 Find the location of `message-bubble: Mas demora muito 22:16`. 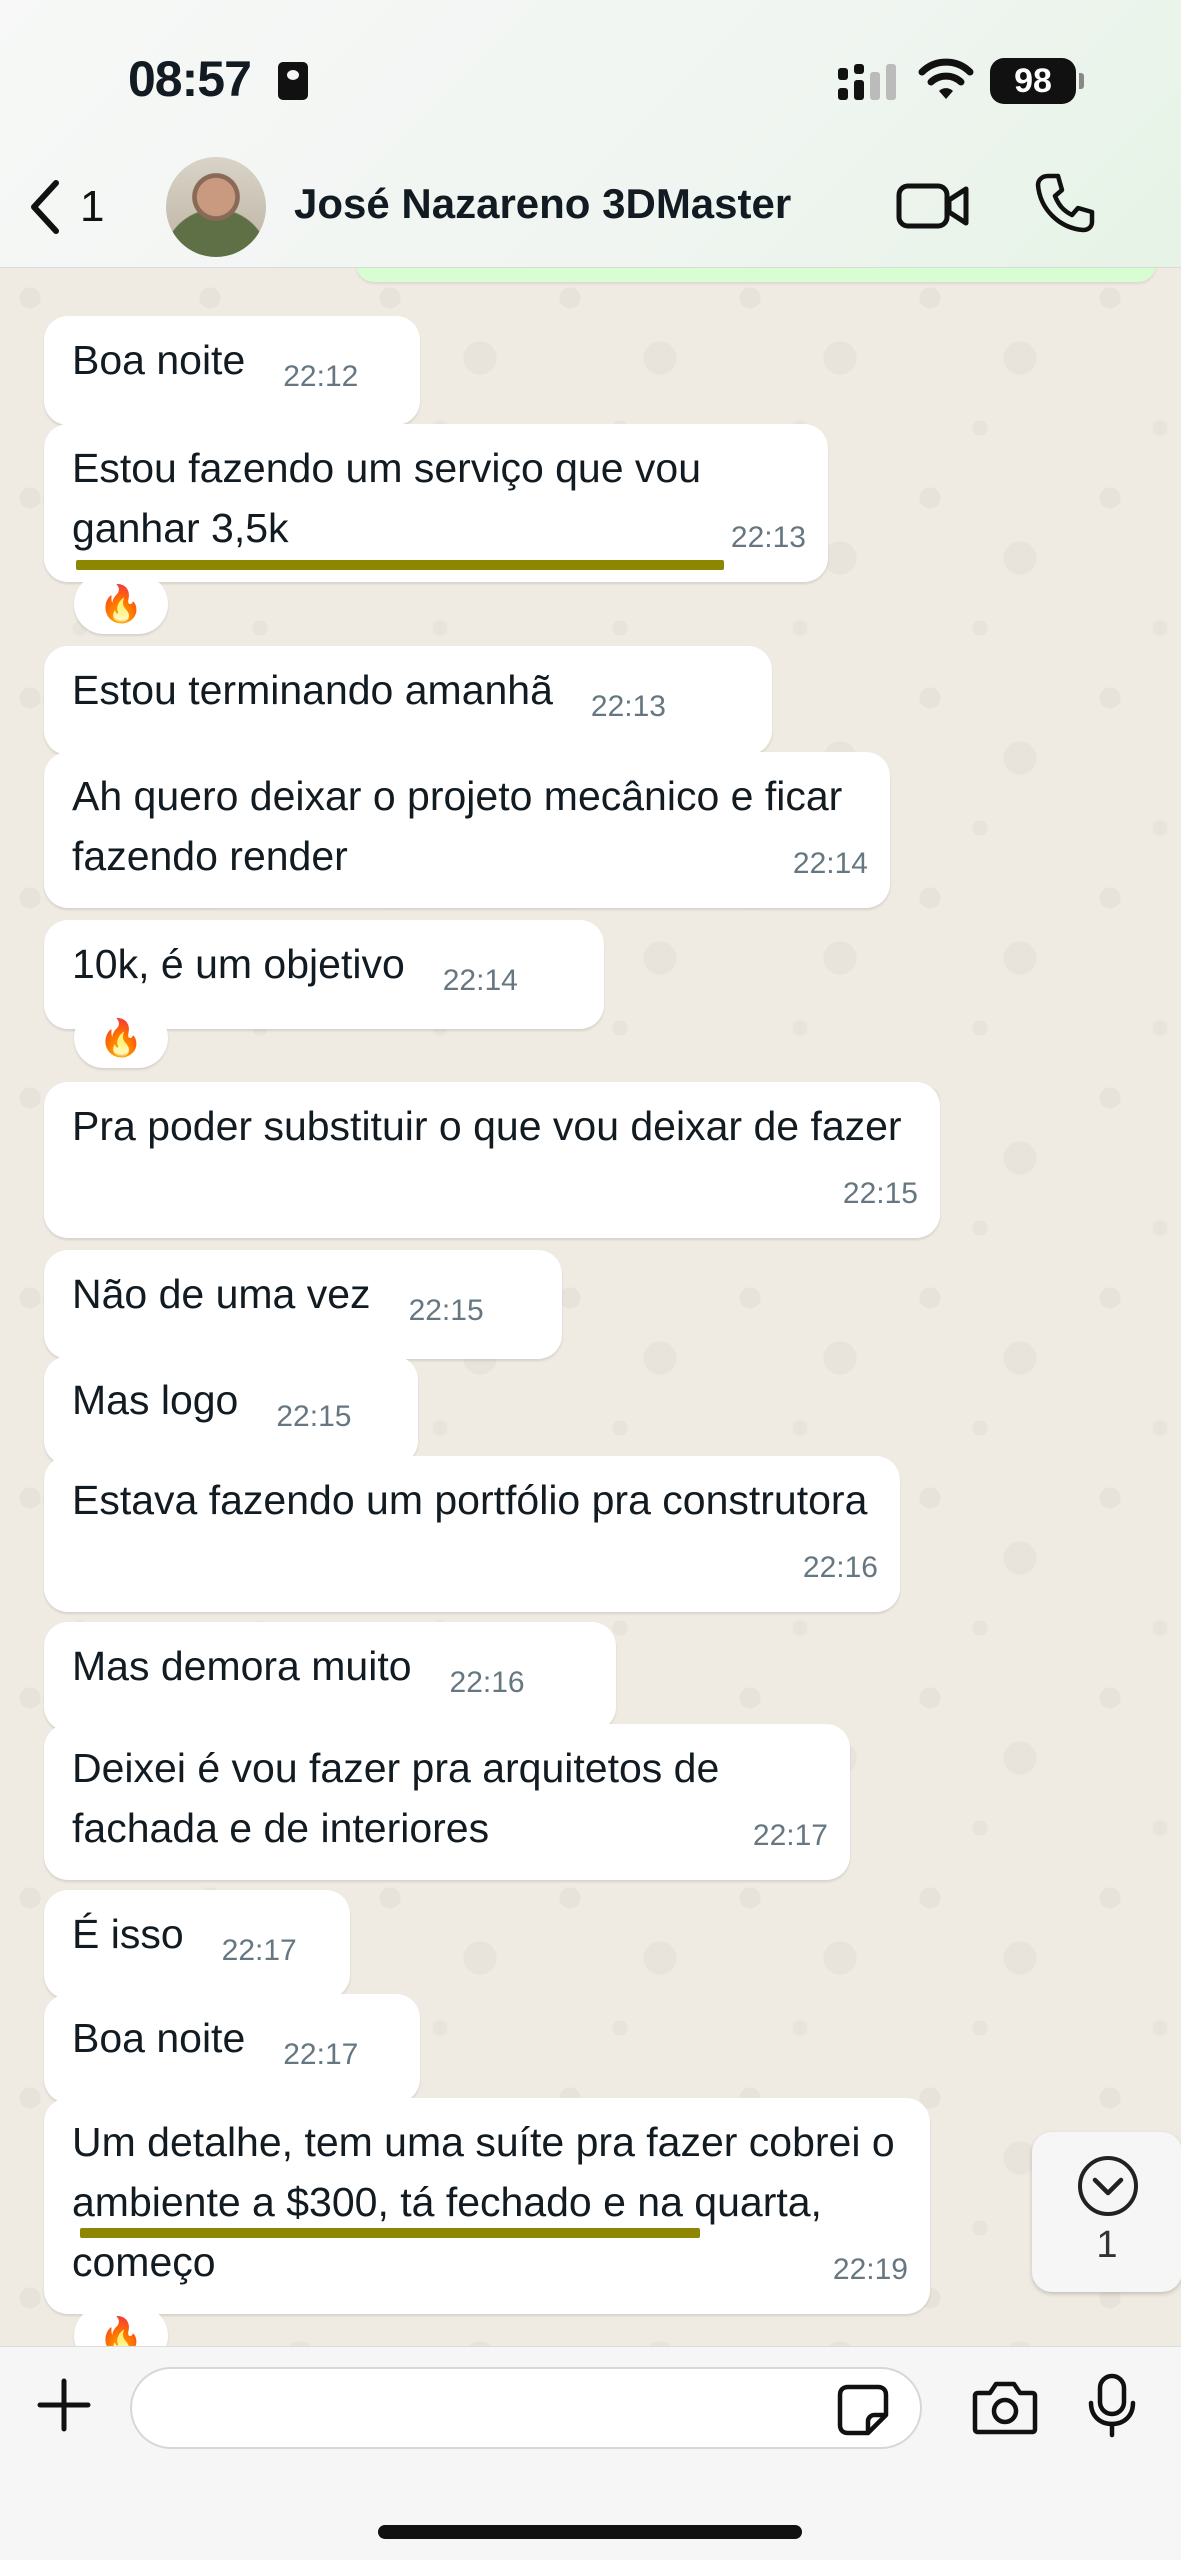

message-bubble: Mas demora muito 22:16 is located at coordinates (330, 1676).